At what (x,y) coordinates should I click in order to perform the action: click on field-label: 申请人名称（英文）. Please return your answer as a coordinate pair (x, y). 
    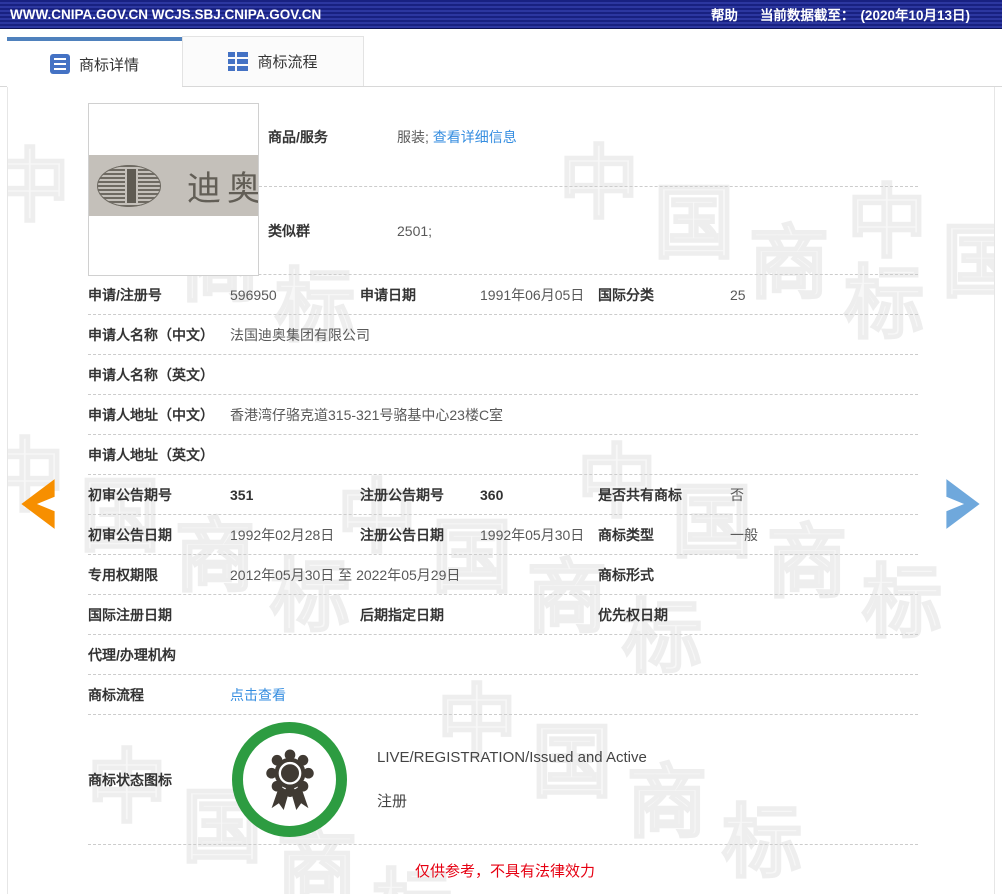
    Looking at the image, I should click on (151, 374).